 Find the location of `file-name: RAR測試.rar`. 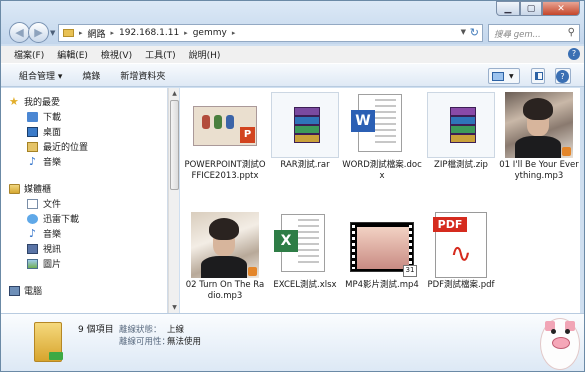

file-name: RAR測試.rar is located at coordinates (305, 165).